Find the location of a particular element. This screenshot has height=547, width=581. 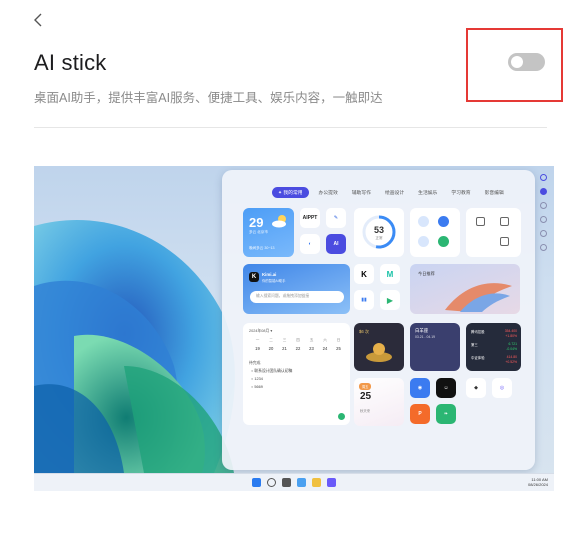

panel-tabs: ✦ 我的常用 办公提效 辅助写作 绘画设计 生活娱乐 学习教育 影音编辑 is located at coordinates (390, 192).